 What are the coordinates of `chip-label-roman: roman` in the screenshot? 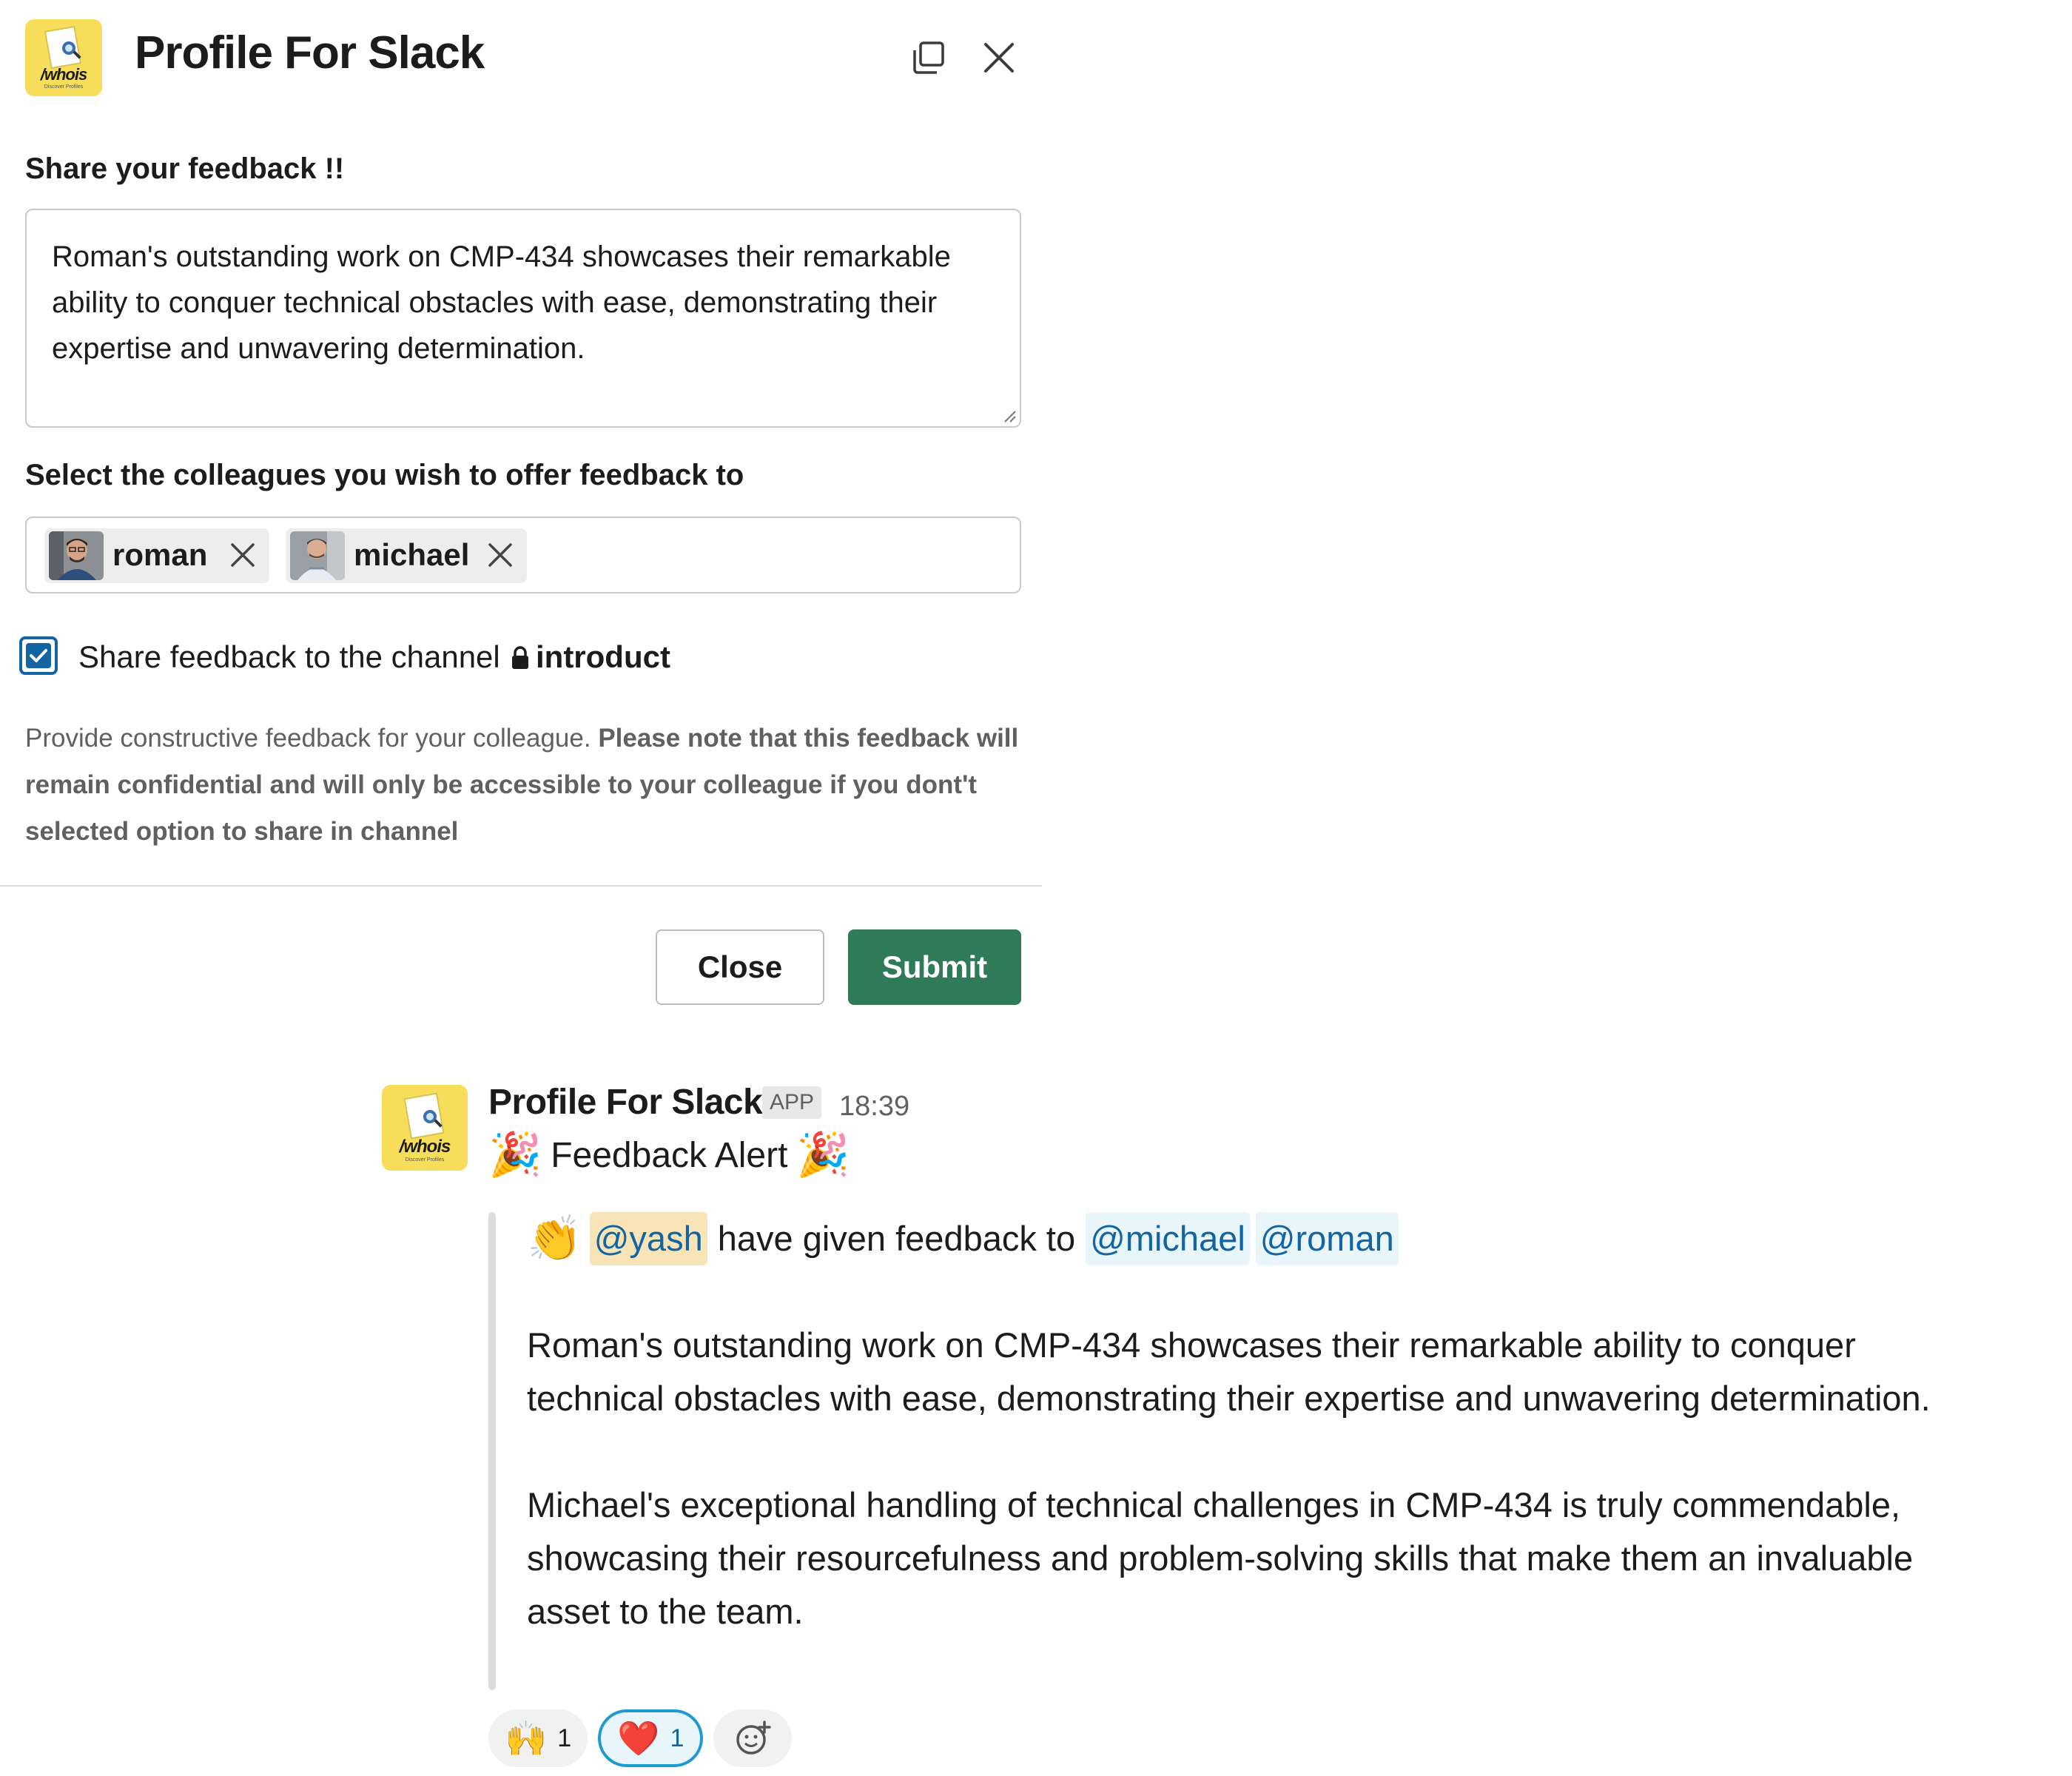 It's located at (160, 554).